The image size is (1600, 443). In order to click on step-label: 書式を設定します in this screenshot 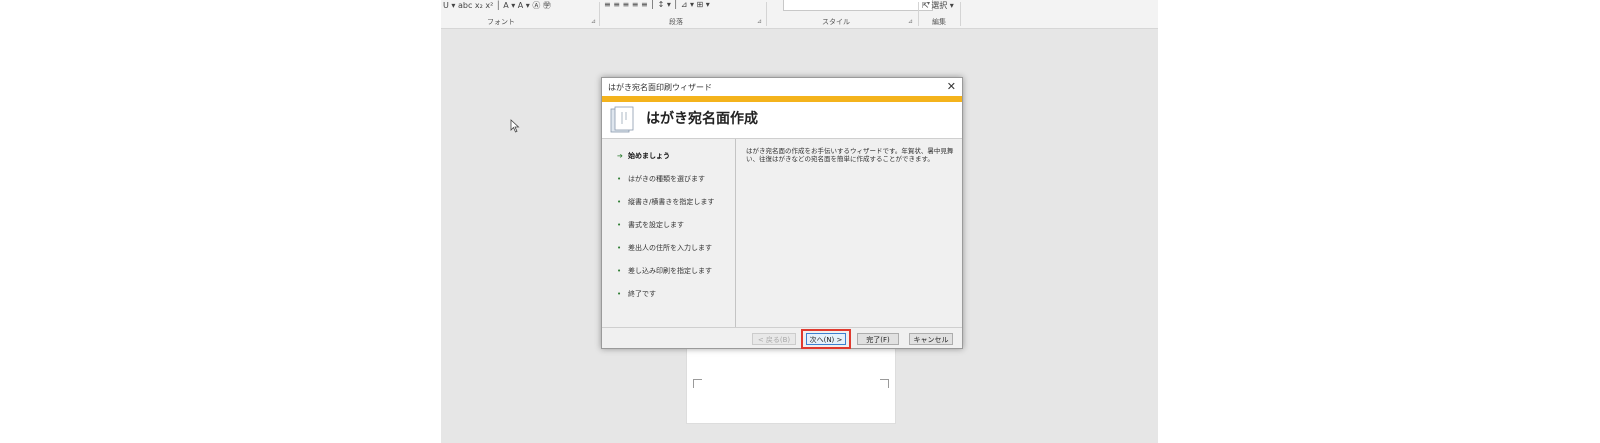, I will do `click(656, 225)`.